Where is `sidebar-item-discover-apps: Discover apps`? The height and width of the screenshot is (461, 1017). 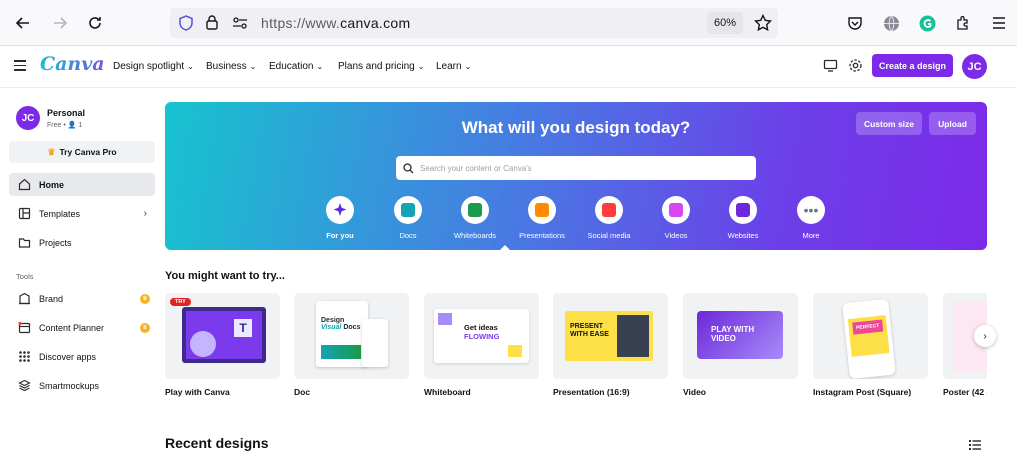 sidebar-item-discover-apps: Discover apps is located at coordinates (82, 356).